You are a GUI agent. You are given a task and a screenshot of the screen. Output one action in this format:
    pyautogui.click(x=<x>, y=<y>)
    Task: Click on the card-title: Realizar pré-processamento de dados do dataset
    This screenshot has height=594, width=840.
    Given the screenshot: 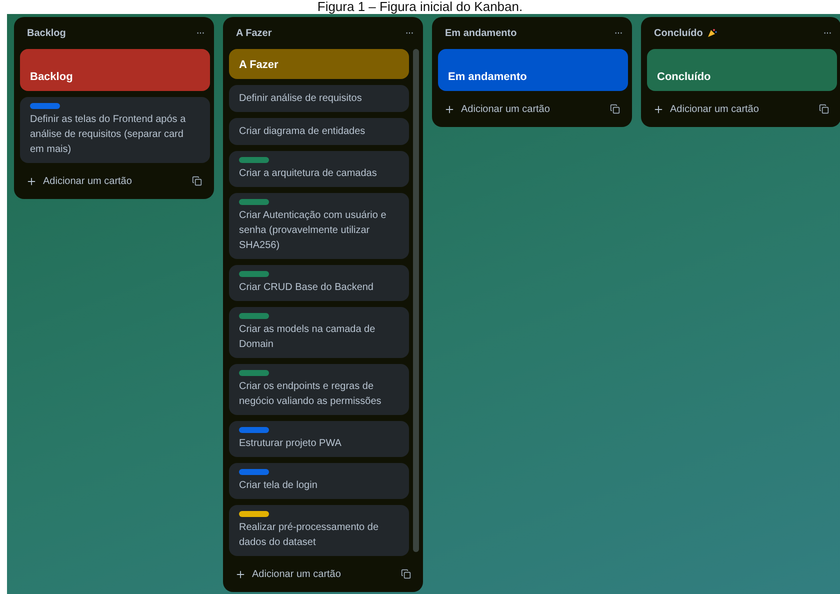 What is the action you would take?
    pyautogui.click(x=309, y=535)
    